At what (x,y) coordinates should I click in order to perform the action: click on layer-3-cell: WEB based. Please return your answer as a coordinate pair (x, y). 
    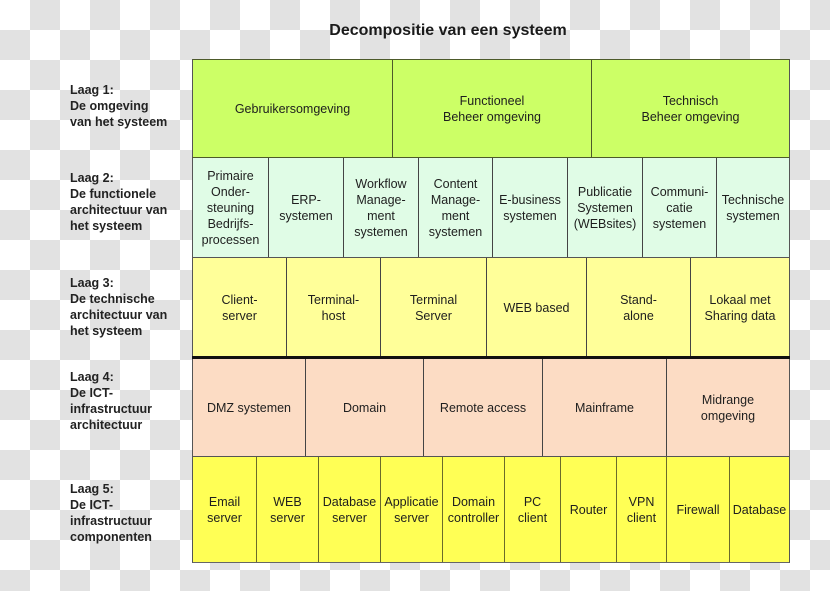
    Looking at the image, I should click on (537, 307).